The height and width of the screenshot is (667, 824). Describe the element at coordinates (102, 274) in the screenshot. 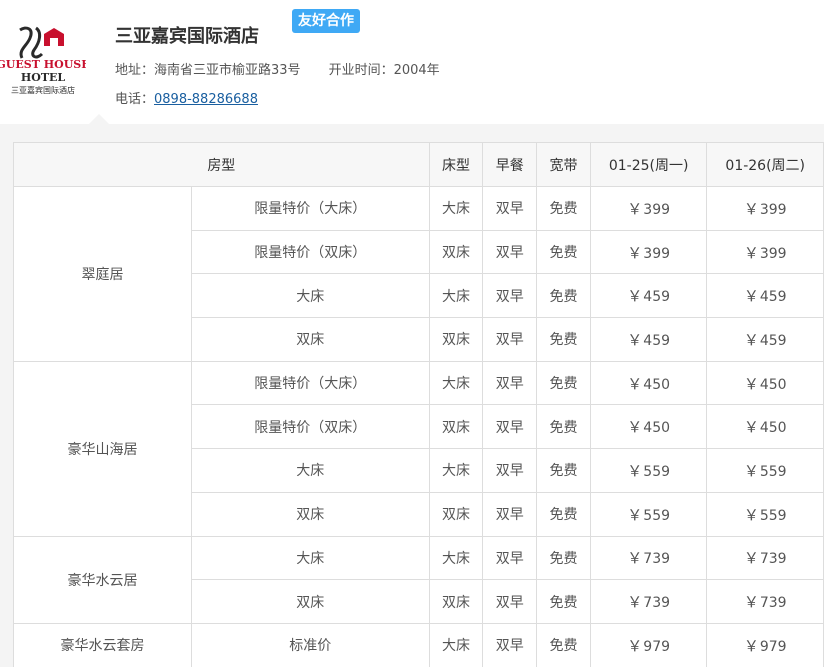

I see `room-type-name: 翠庭居` at that location.